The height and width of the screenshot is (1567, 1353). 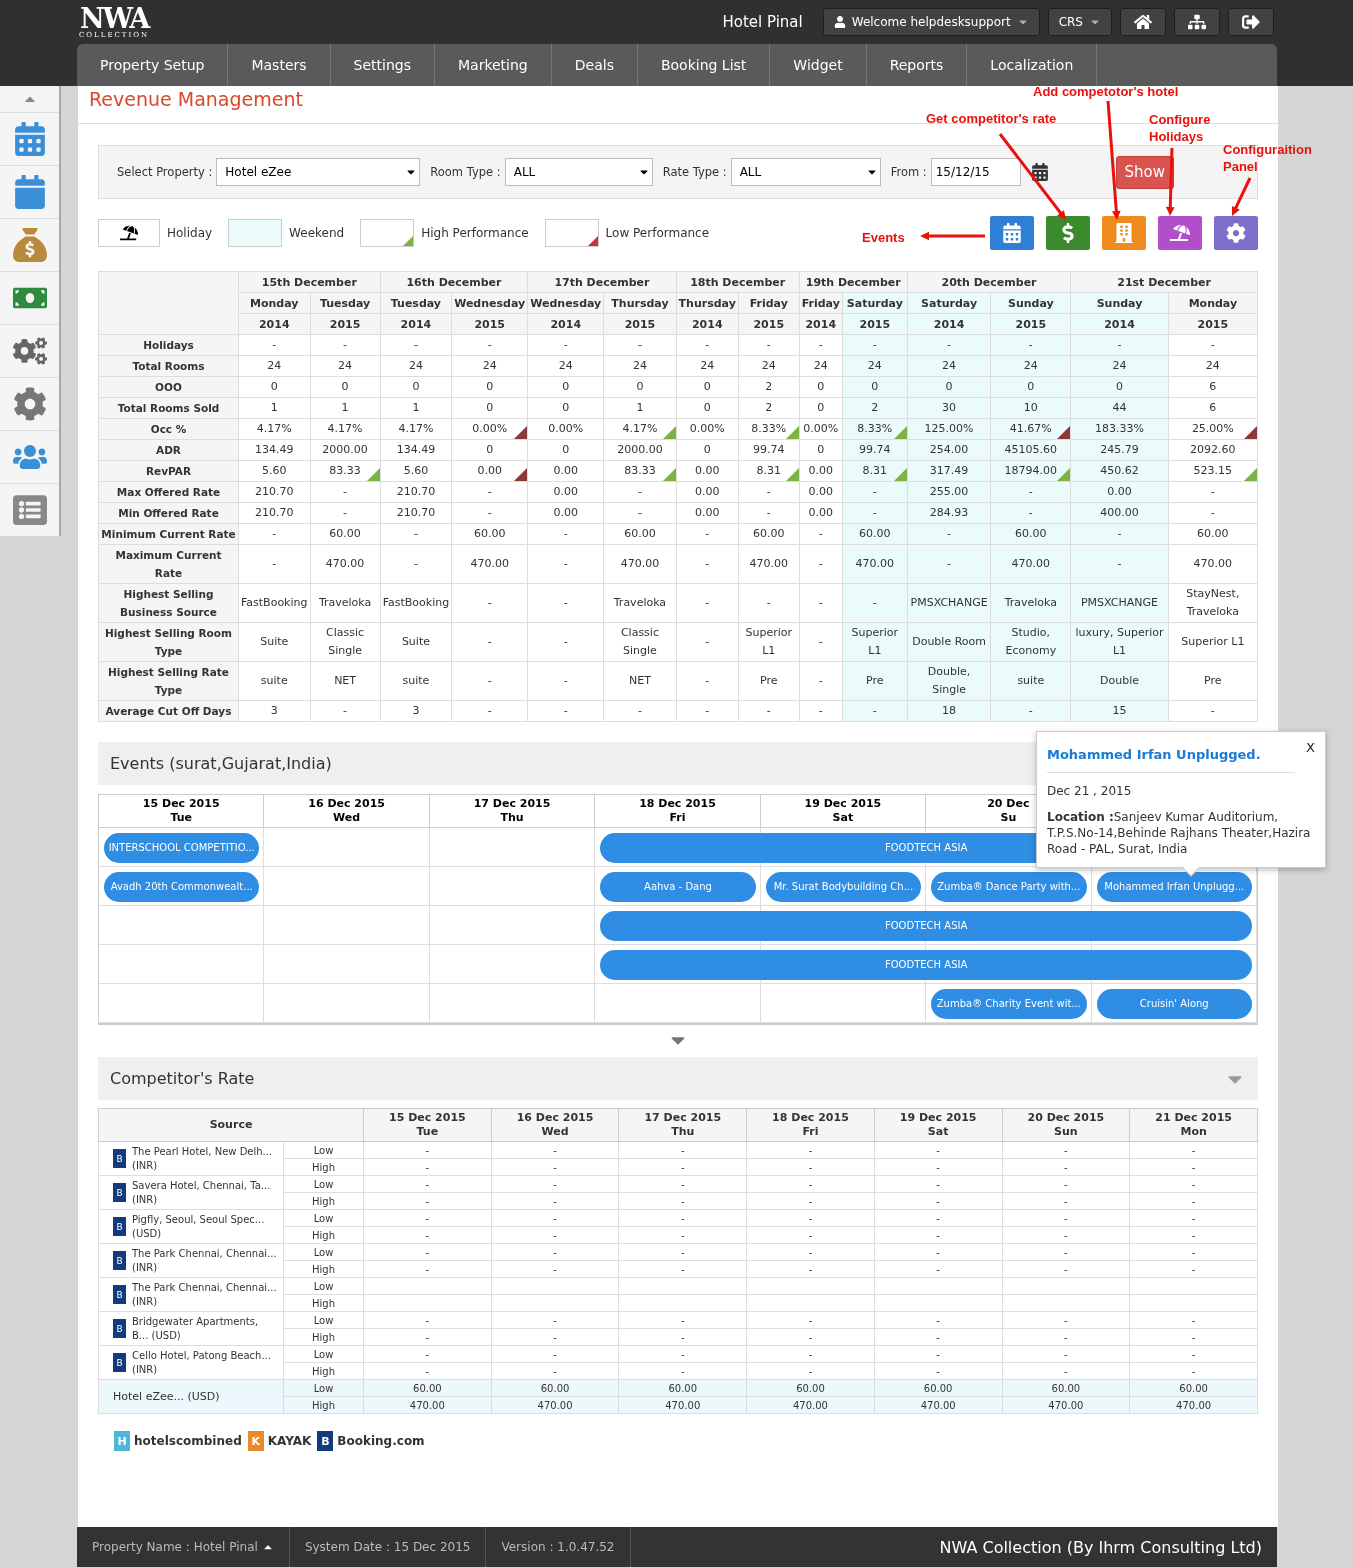 I want to click on hotel-name: Hotel Pinal, so click(x=762, y=22).